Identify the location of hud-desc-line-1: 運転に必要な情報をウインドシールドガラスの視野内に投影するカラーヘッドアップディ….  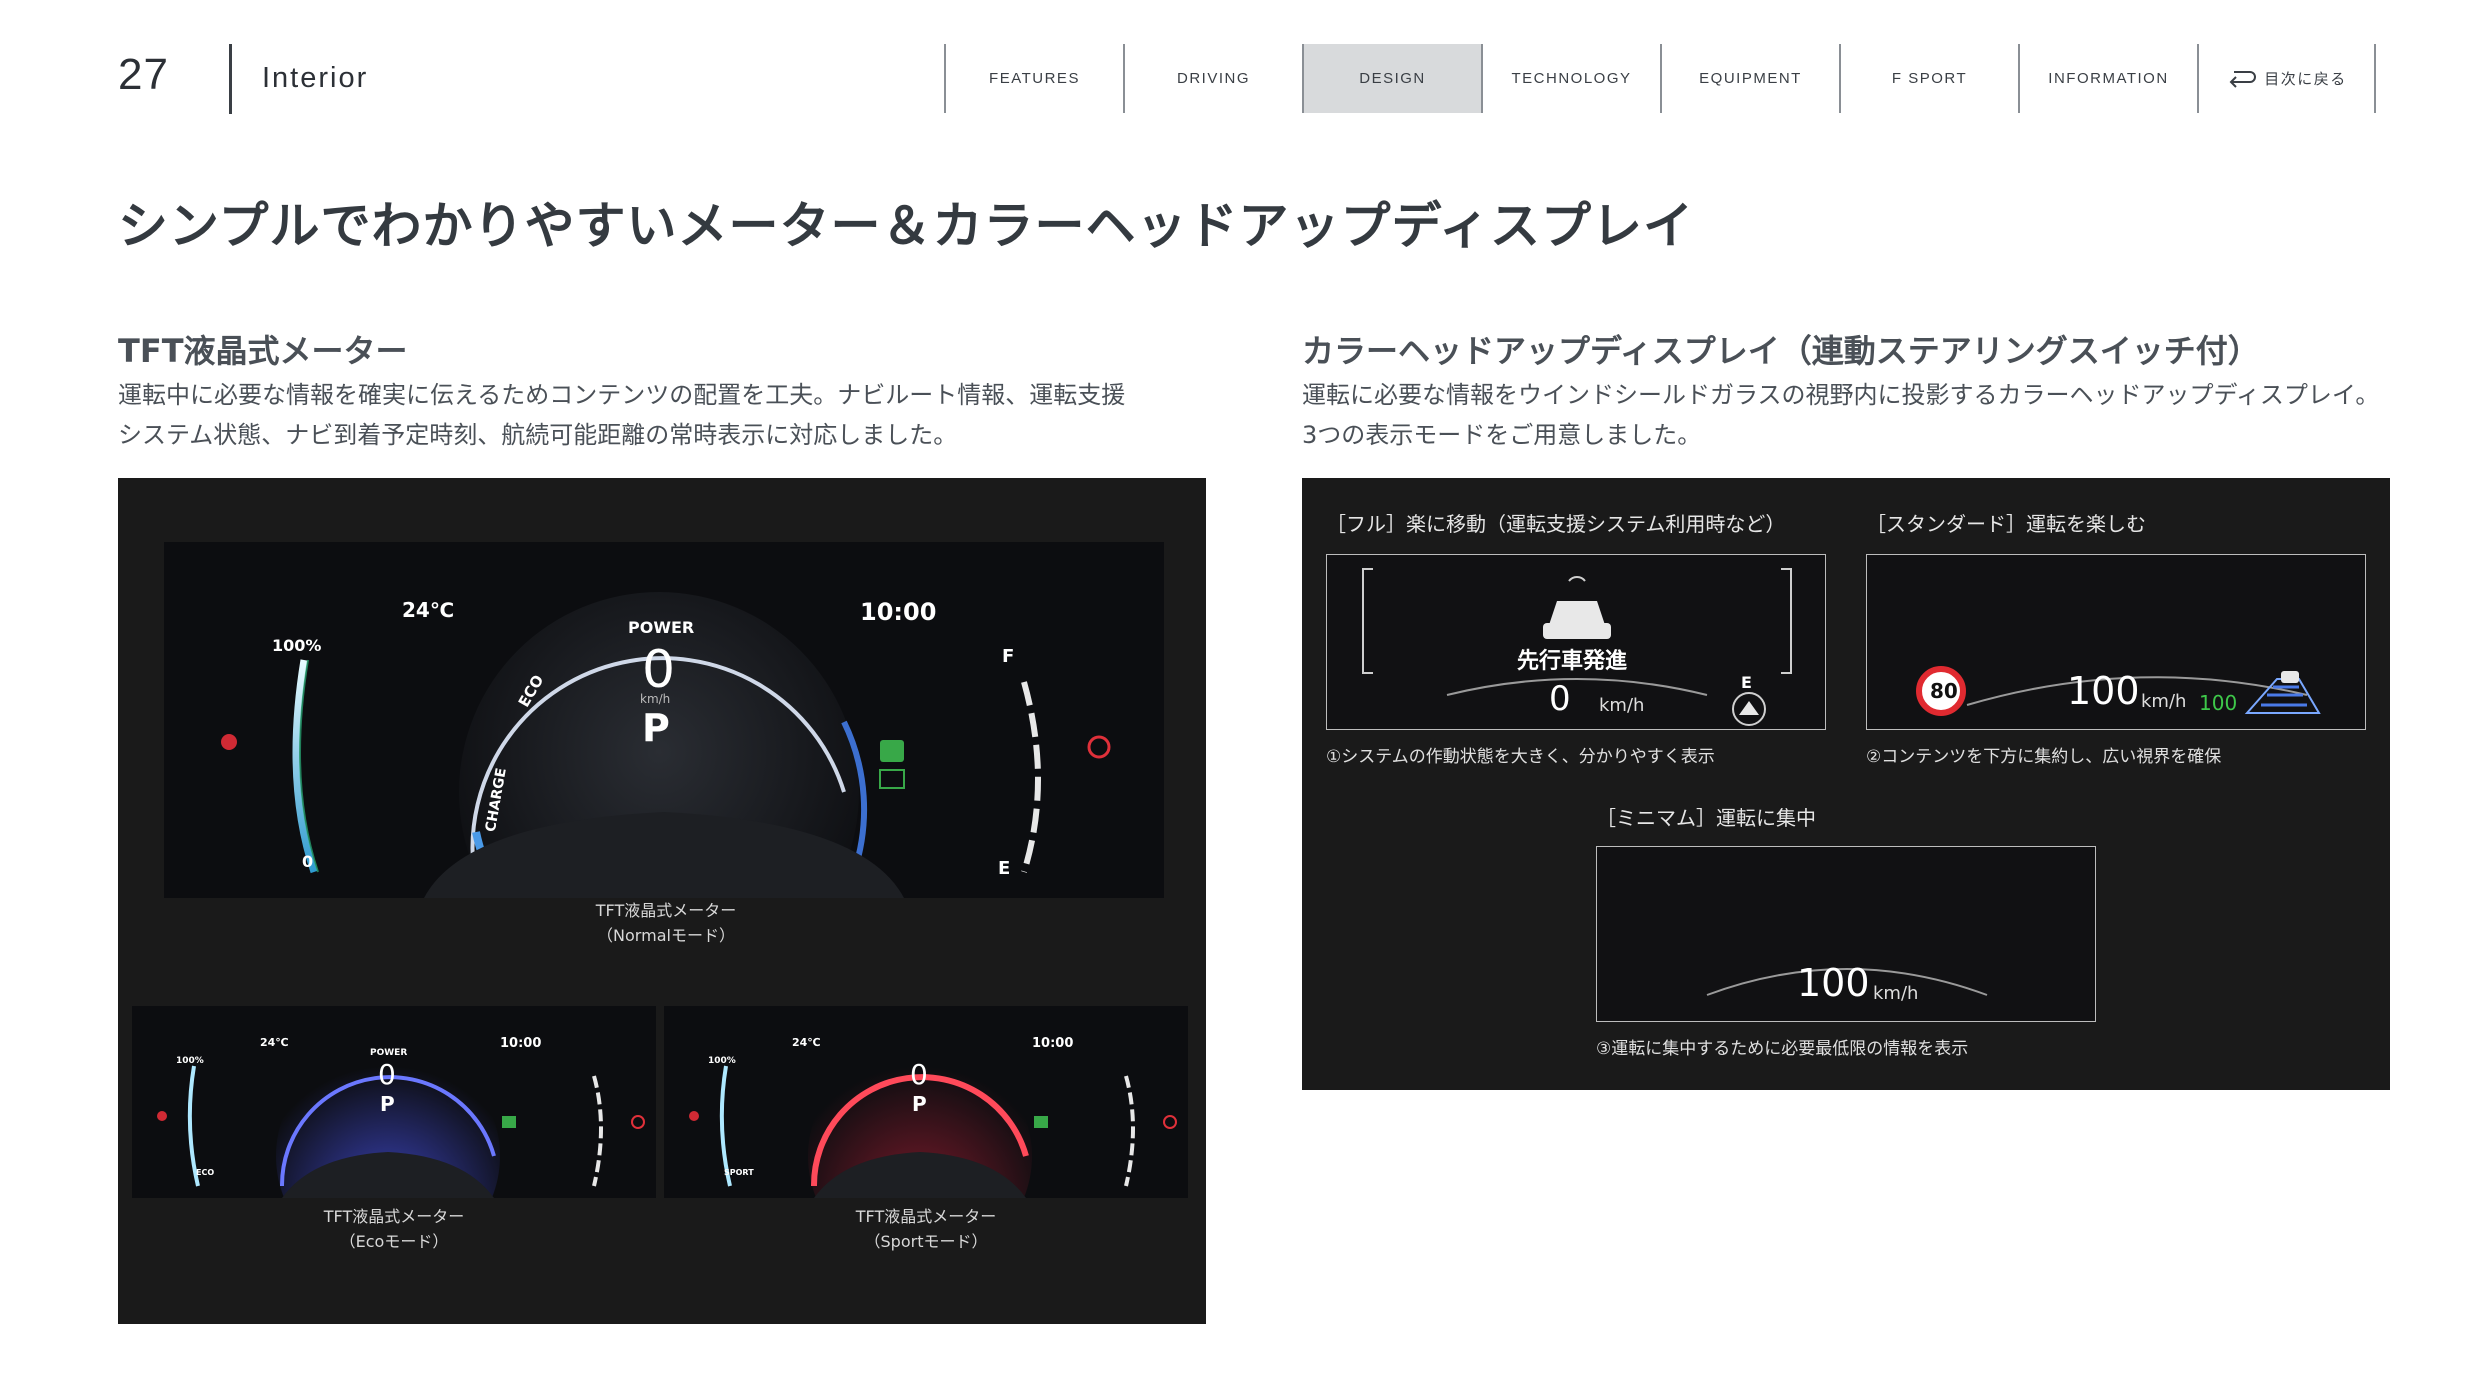
(1841, 395).